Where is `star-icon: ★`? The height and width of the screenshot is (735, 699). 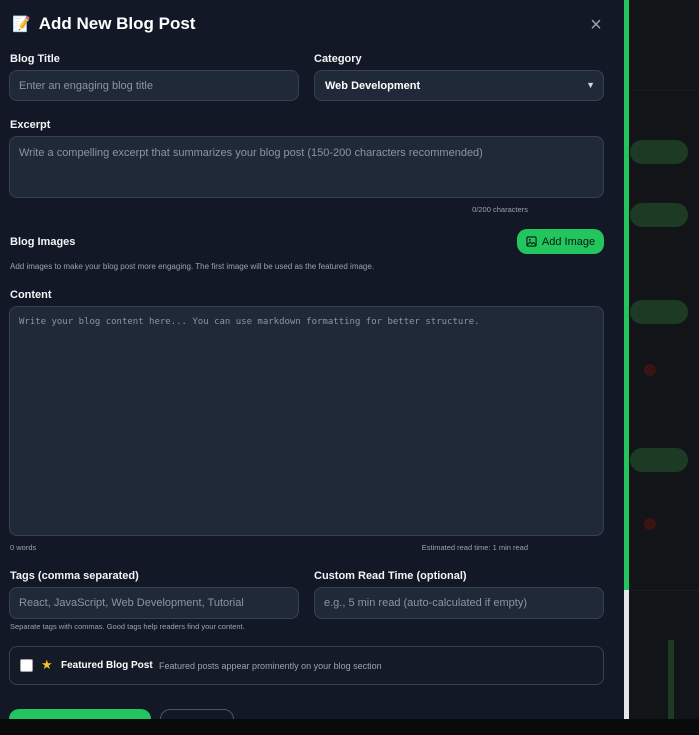
star-icon: ★ is located at coordinates (47, 664).